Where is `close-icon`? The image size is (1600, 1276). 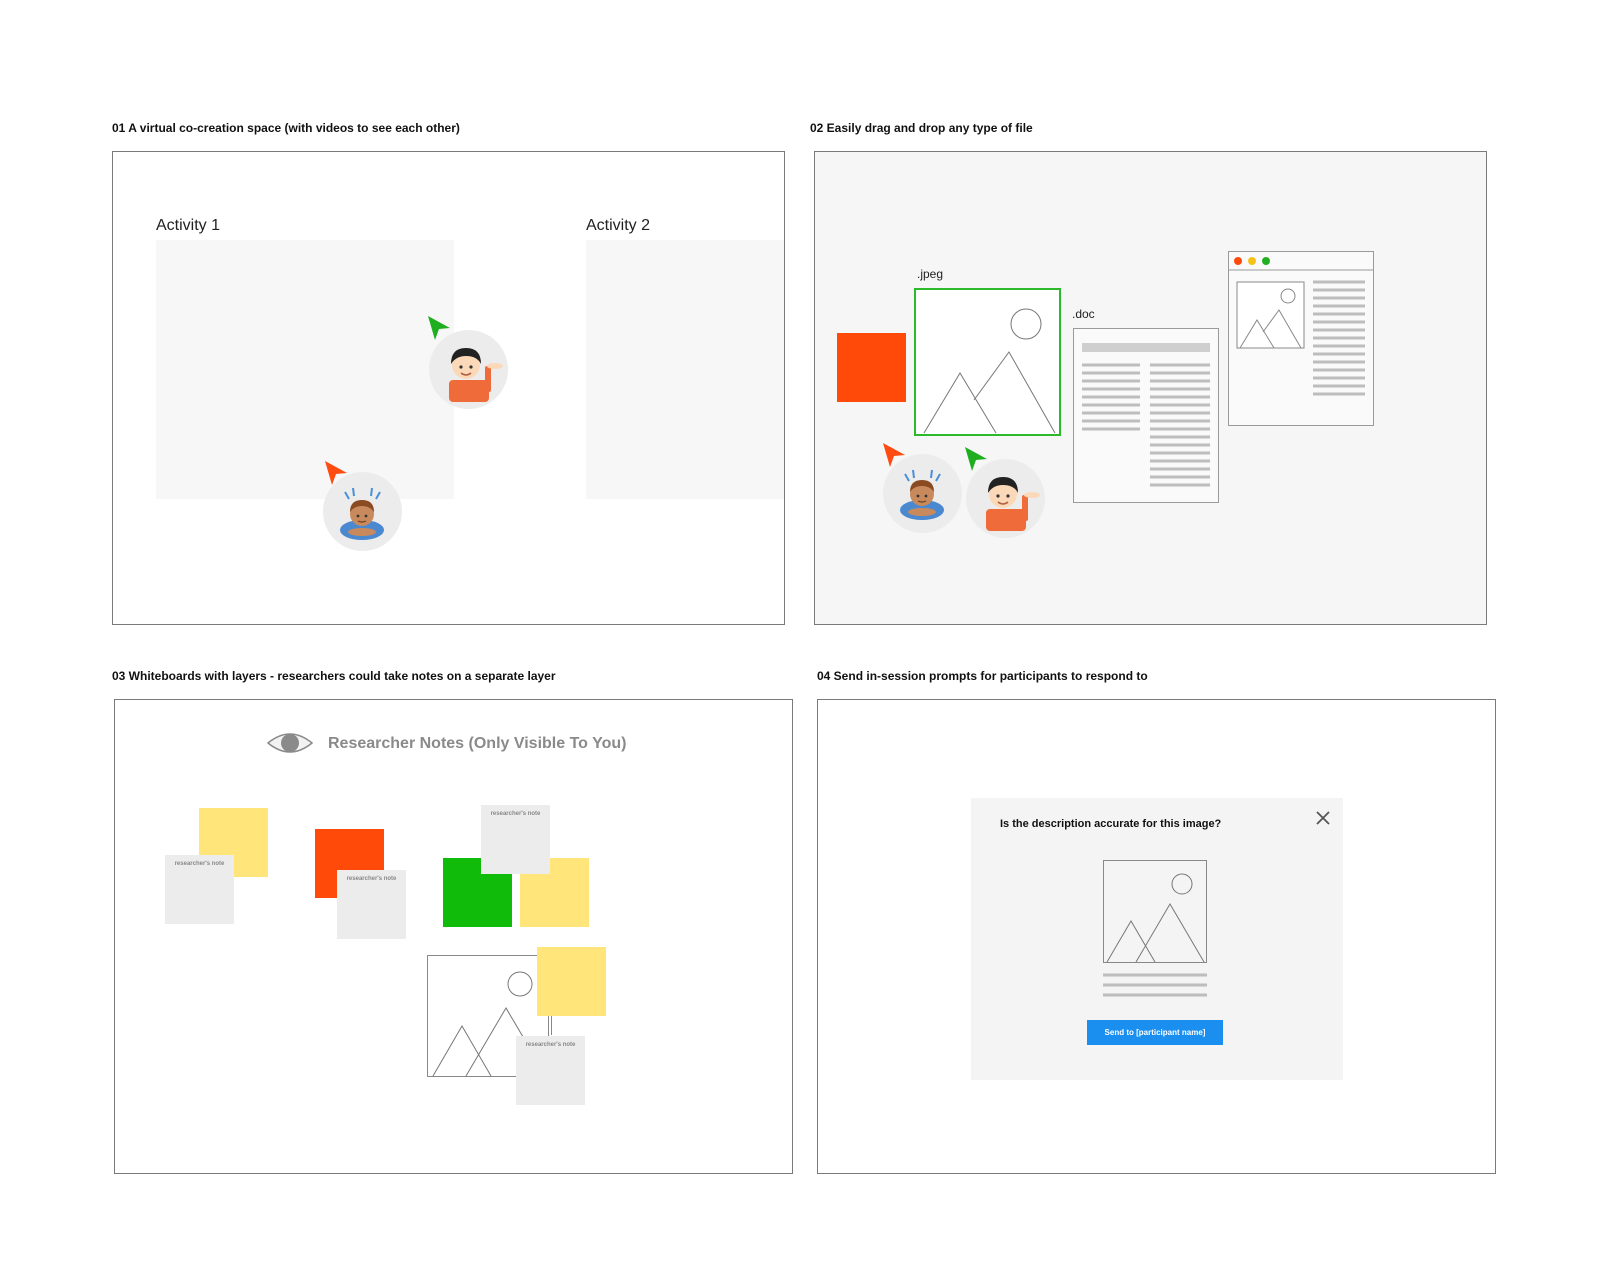
close-icon is located at coordinates (1323, 818).